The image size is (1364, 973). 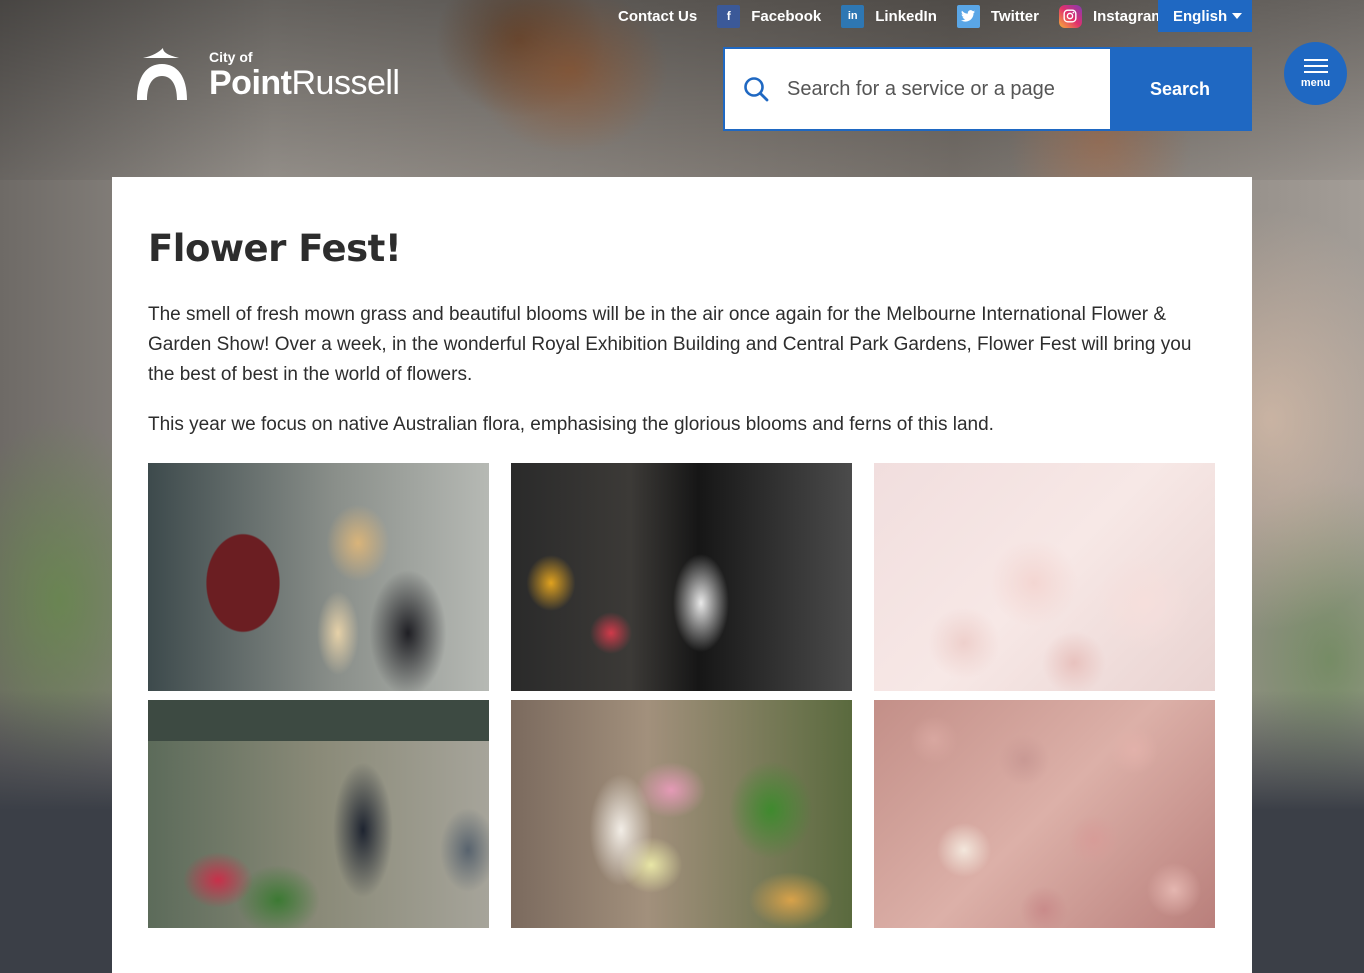 I want to click on search-button: Search, so click(x=1180, y=89).